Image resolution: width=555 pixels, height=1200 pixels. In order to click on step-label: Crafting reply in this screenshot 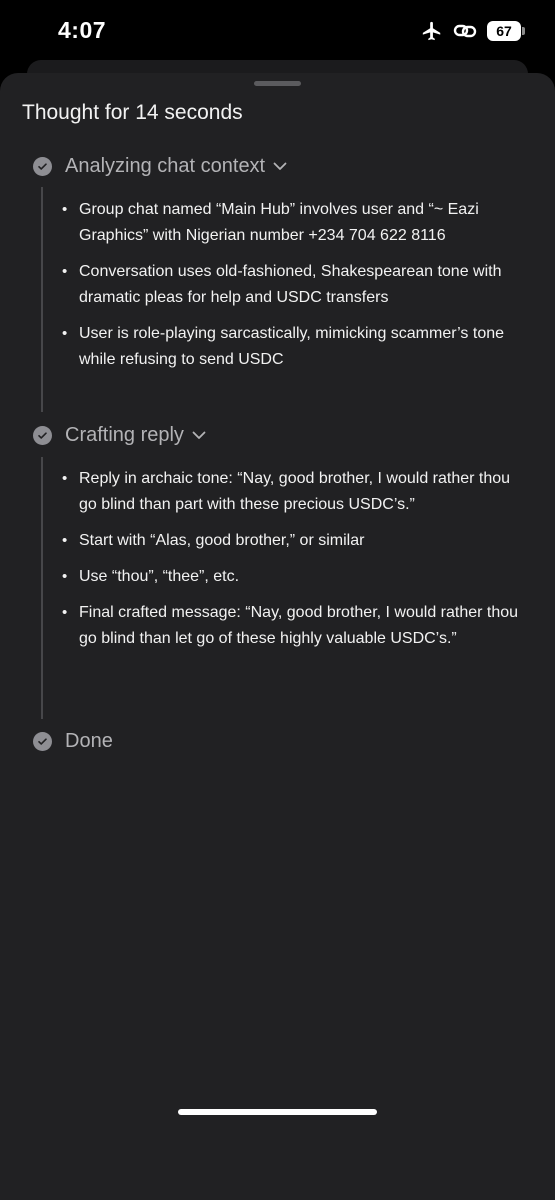, I will do `click(124, 435)`.